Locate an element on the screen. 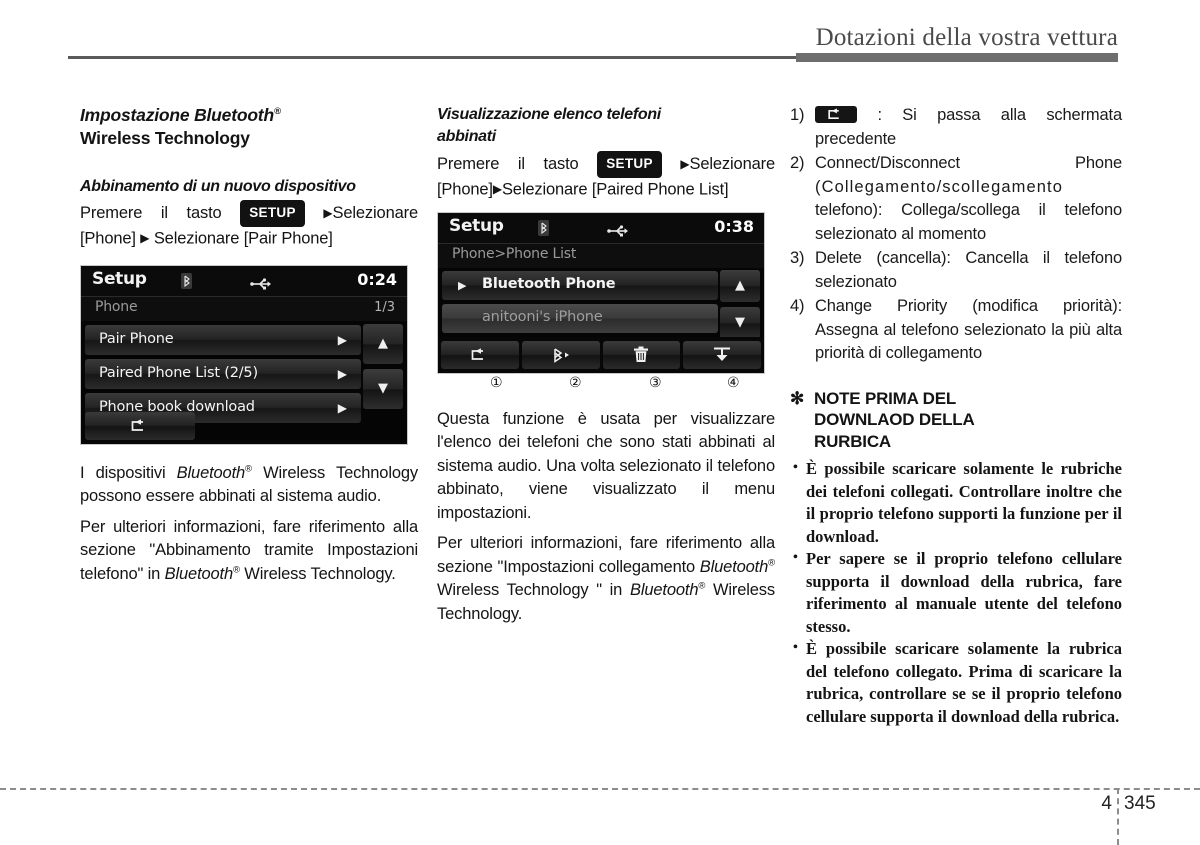 The height and width of the screenshot is (845, 1200). screen2-breadcrumb: Phone>Phone List is located at coordinates (514, 253).